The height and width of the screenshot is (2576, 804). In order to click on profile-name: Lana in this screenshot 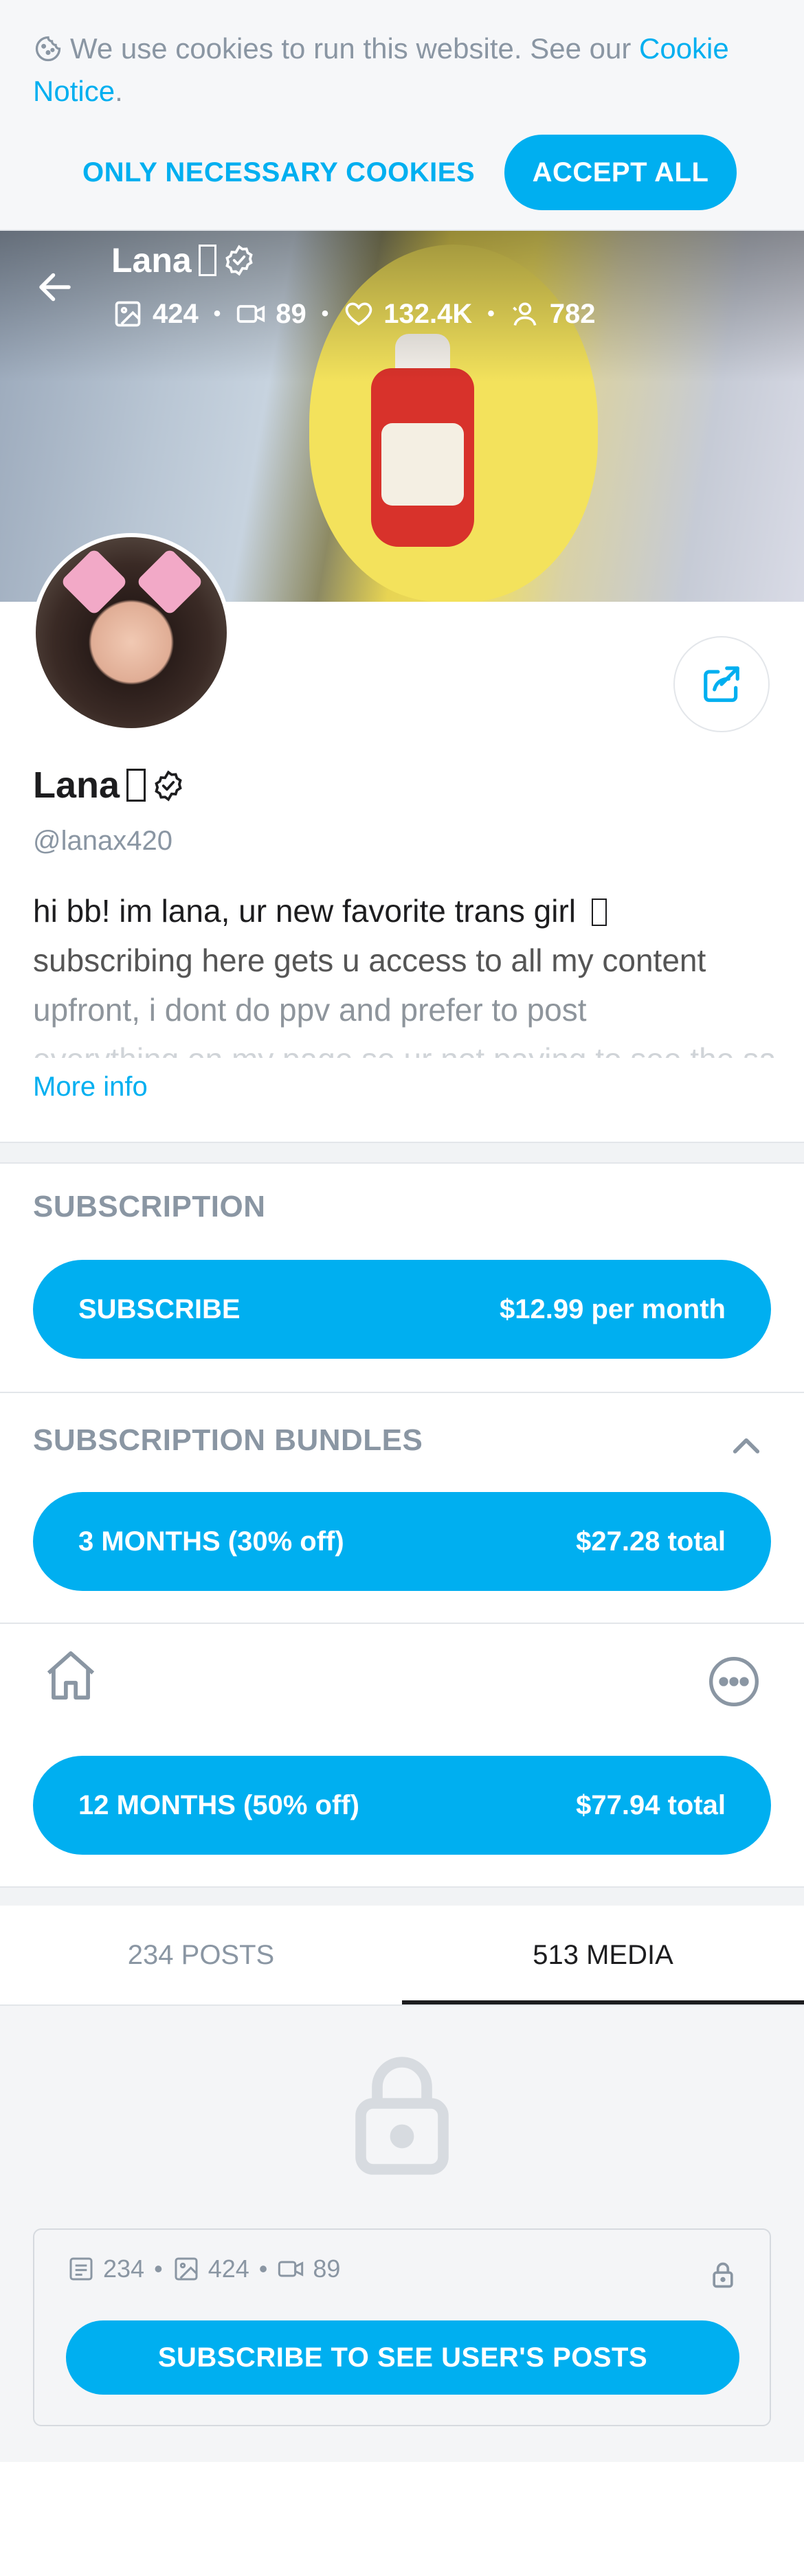, I will do `click(110, 785)`.